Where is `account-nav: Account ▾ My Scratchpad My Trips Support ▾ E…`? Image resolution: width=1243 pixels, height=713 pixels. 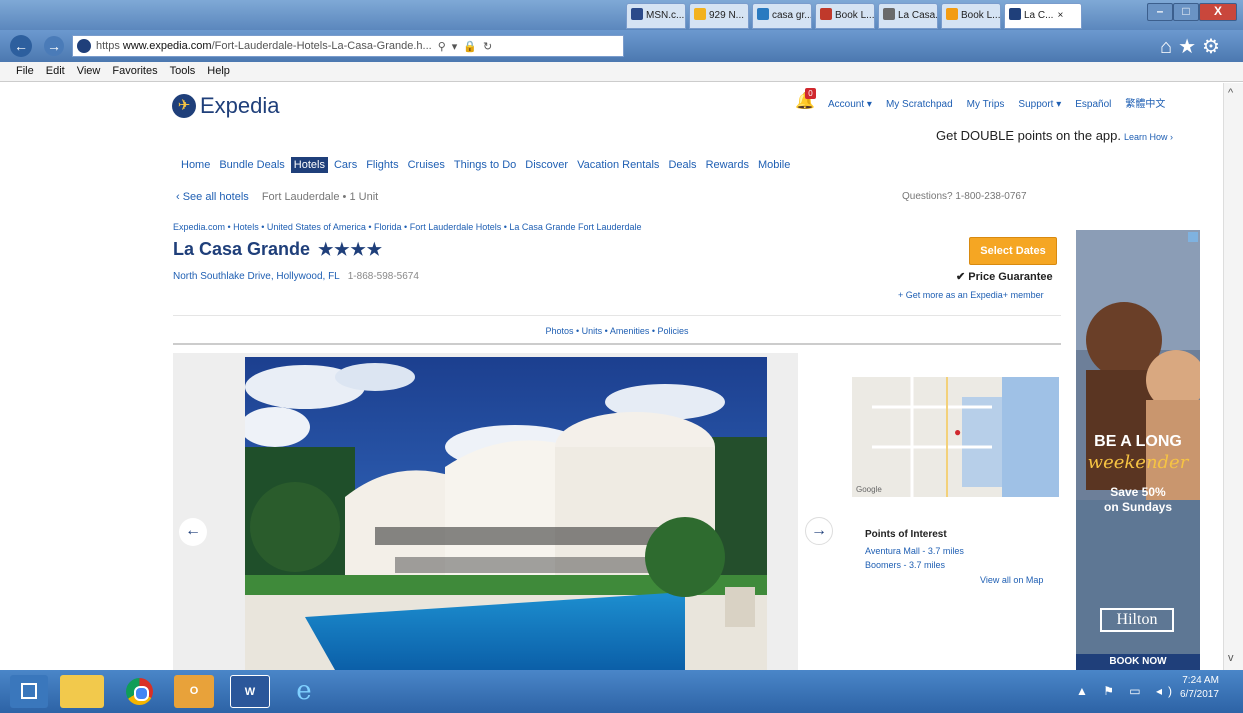
account-nav: Account ▾ My Scratchpad My Trips Support ▾ E… is located at coordinates (1003, 102).